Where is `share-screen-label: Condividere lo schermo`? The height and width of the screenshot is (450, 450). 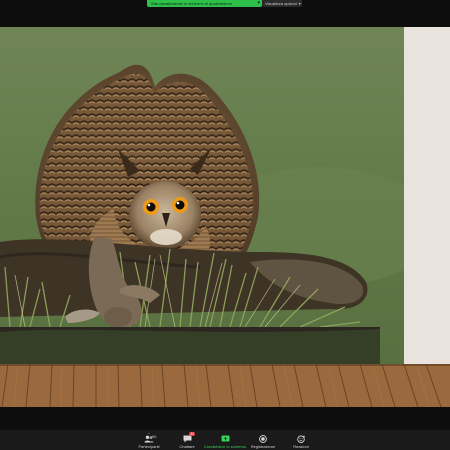
share-screen-label: Condividere lo schermo is located at coordinates (225, 446).